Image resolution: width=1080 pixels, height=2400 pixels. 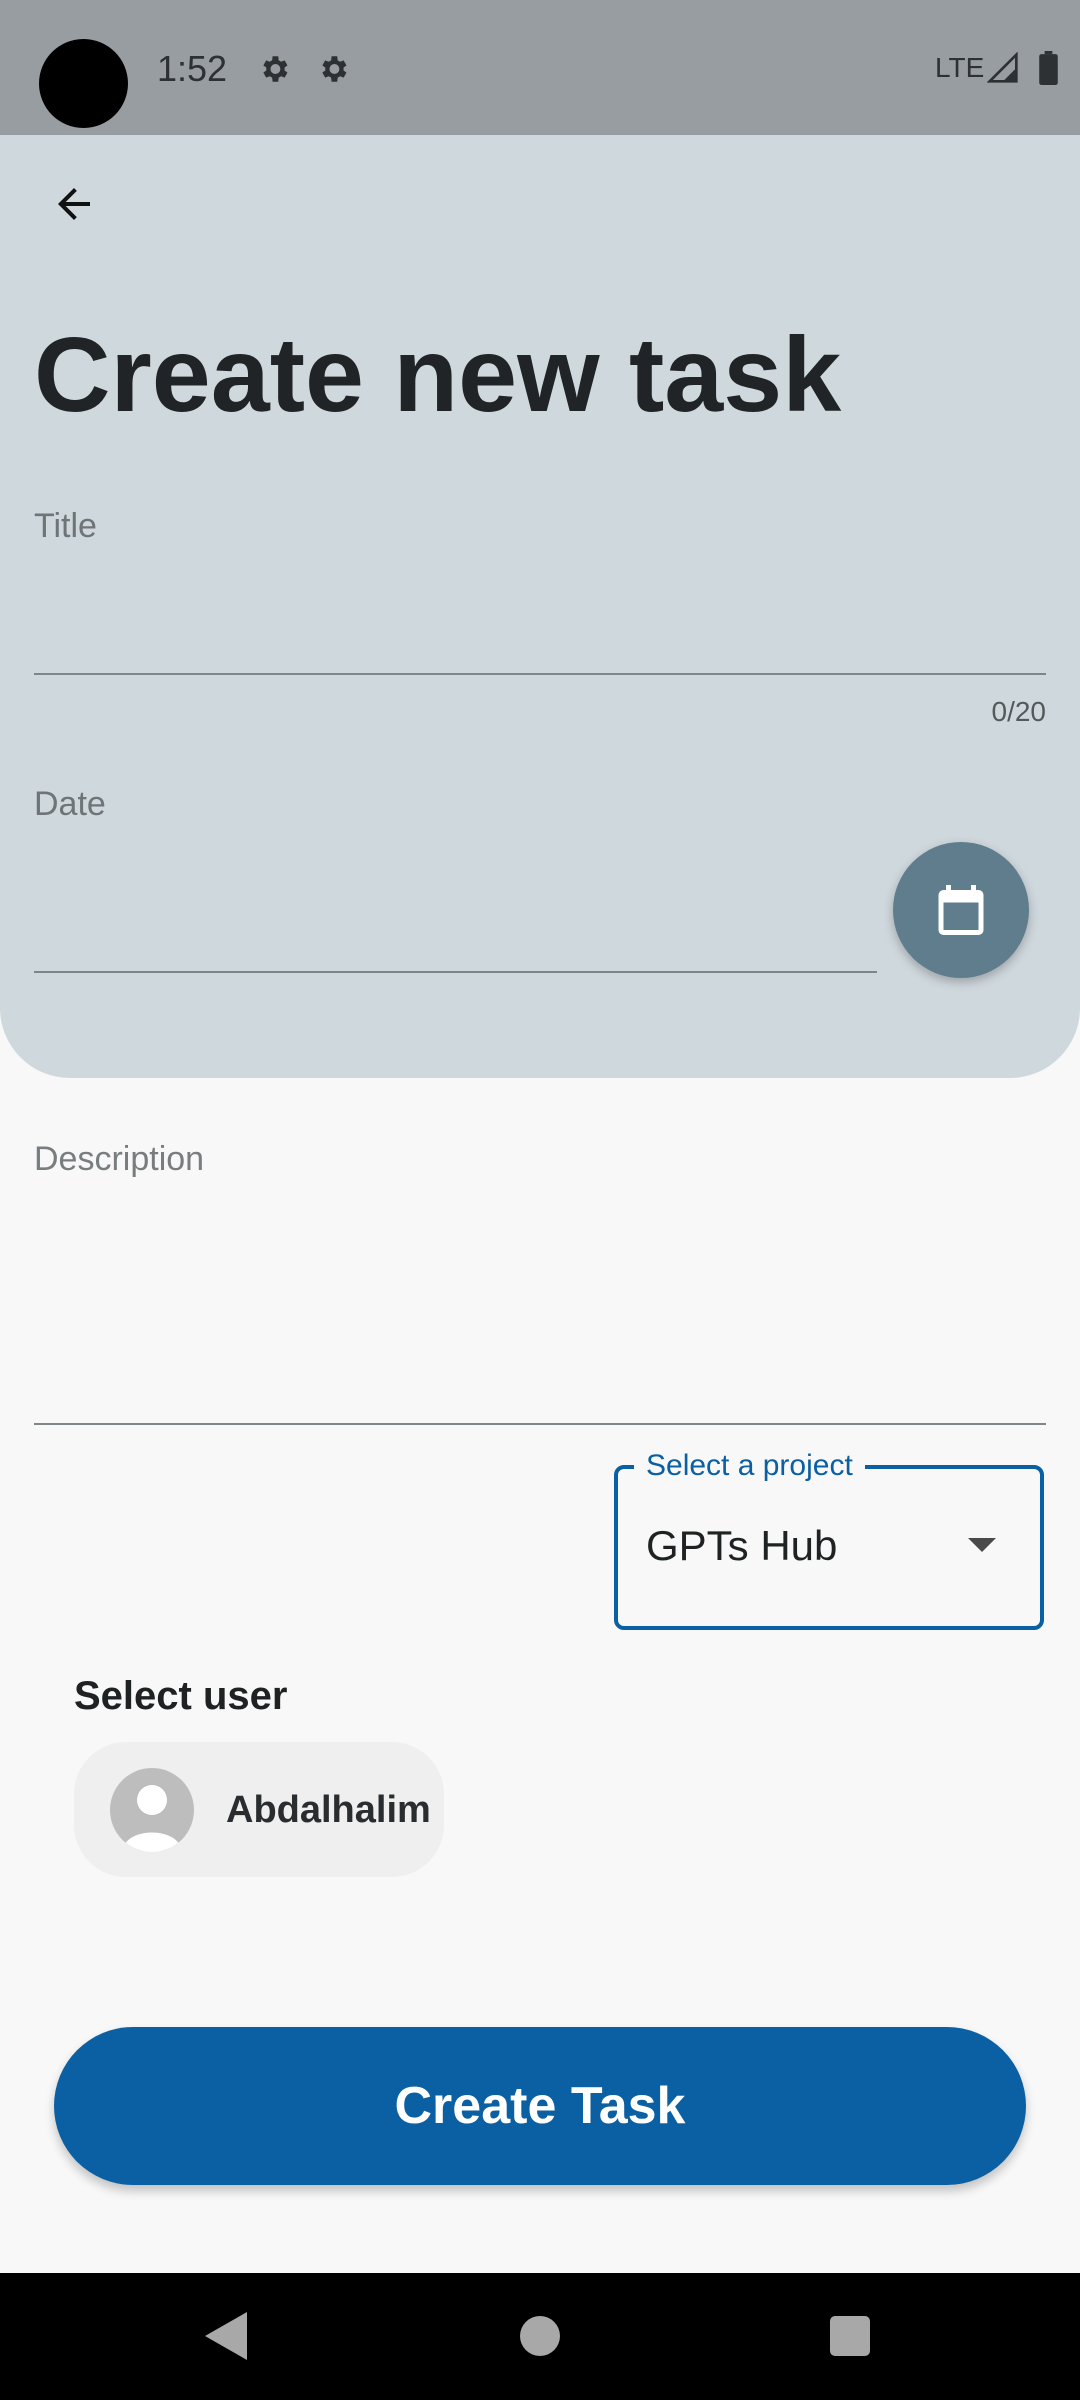 What do you see at coordinates (181, 1696) in the screenshot?
I see `select-user-label: Select user` at bounding box center [181, 1696].